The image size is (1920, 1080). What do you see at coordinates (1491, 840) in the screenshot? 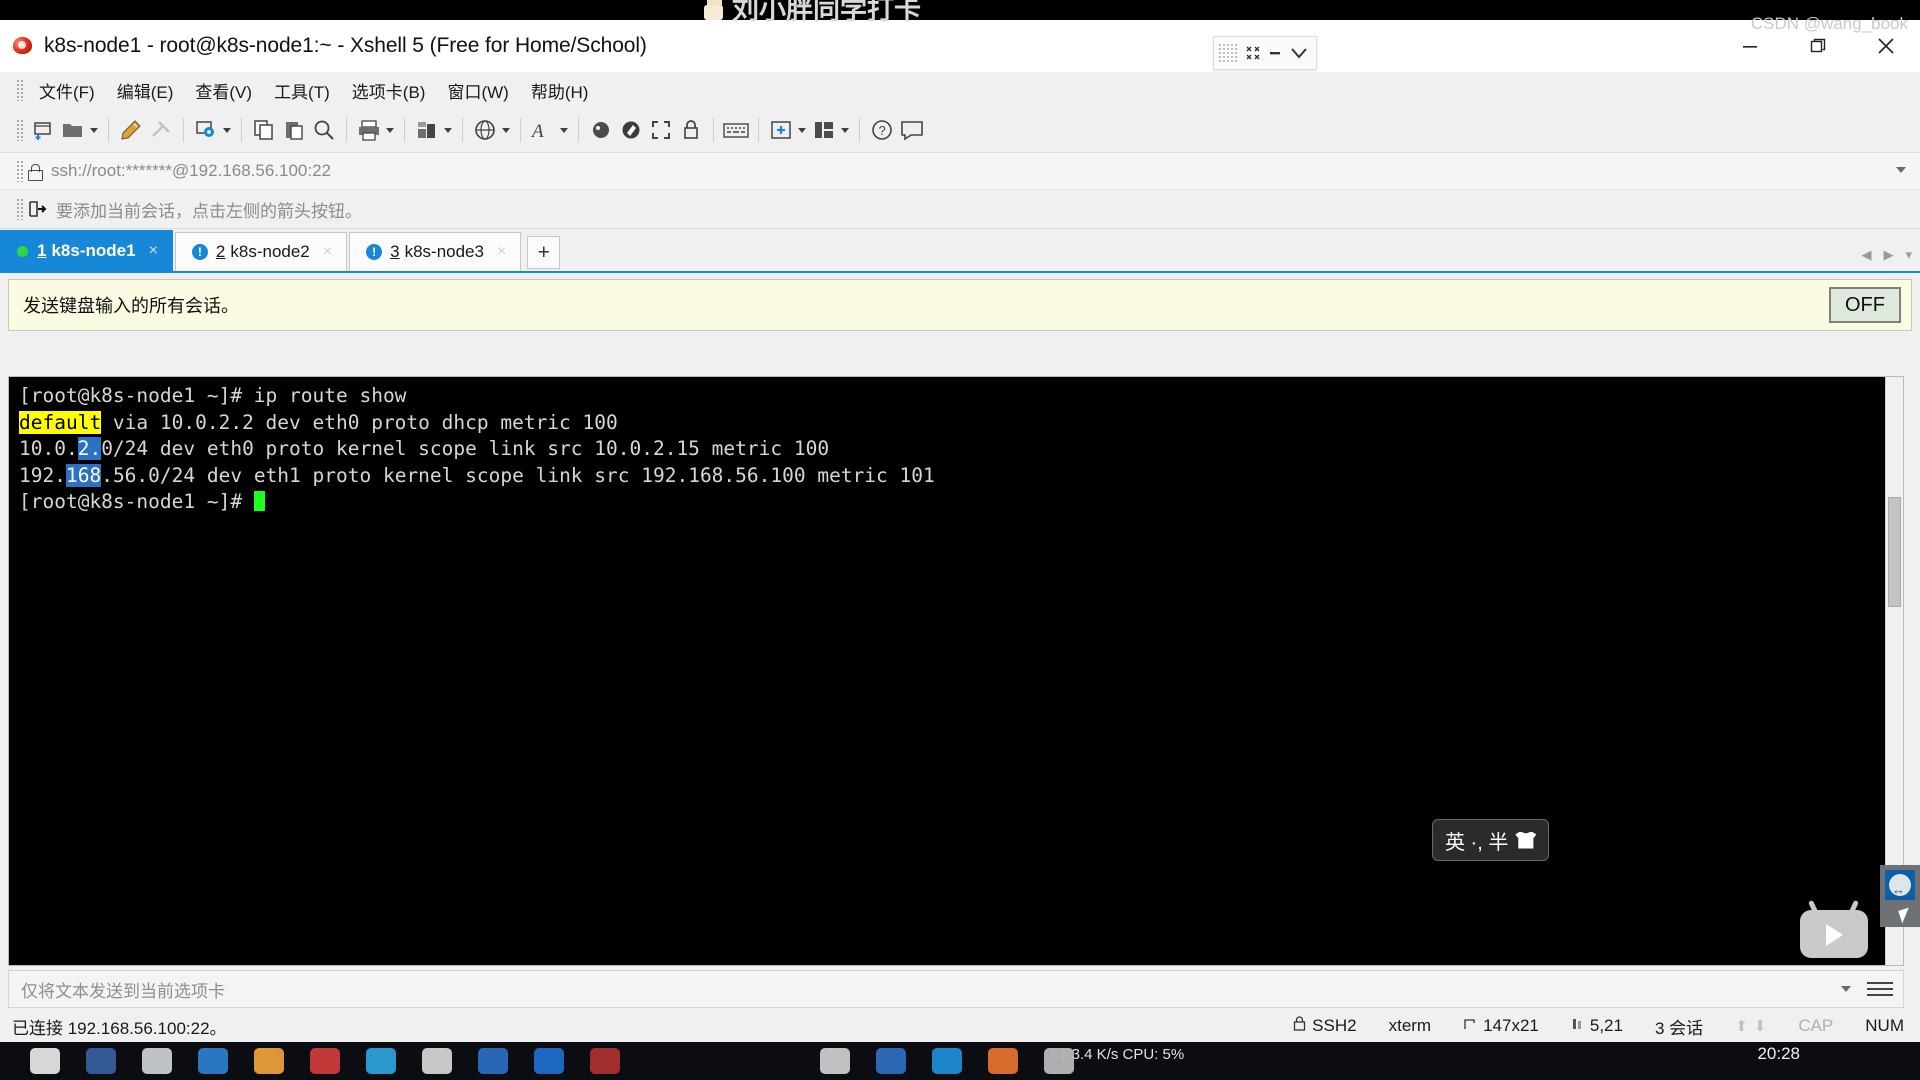
I see `ime-indicator: 英 ·, 半` at bounding box center [1491, 840].